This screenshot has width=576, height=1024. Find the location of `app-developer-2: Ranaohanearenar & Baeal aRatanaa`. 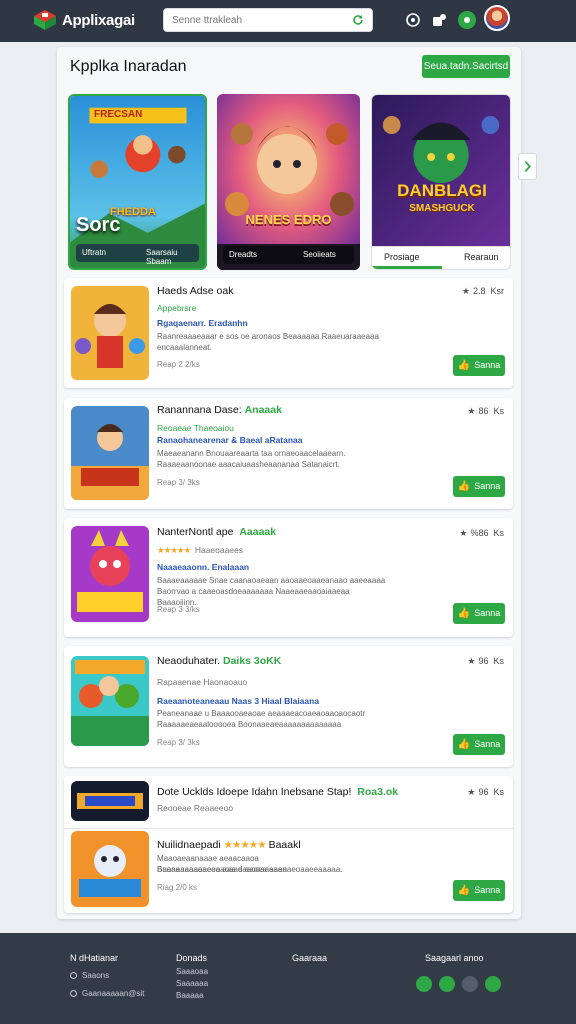

app-developer-2: Ranaohanearenar & Baeal aRatanaa is located at coordinates (230, 440).